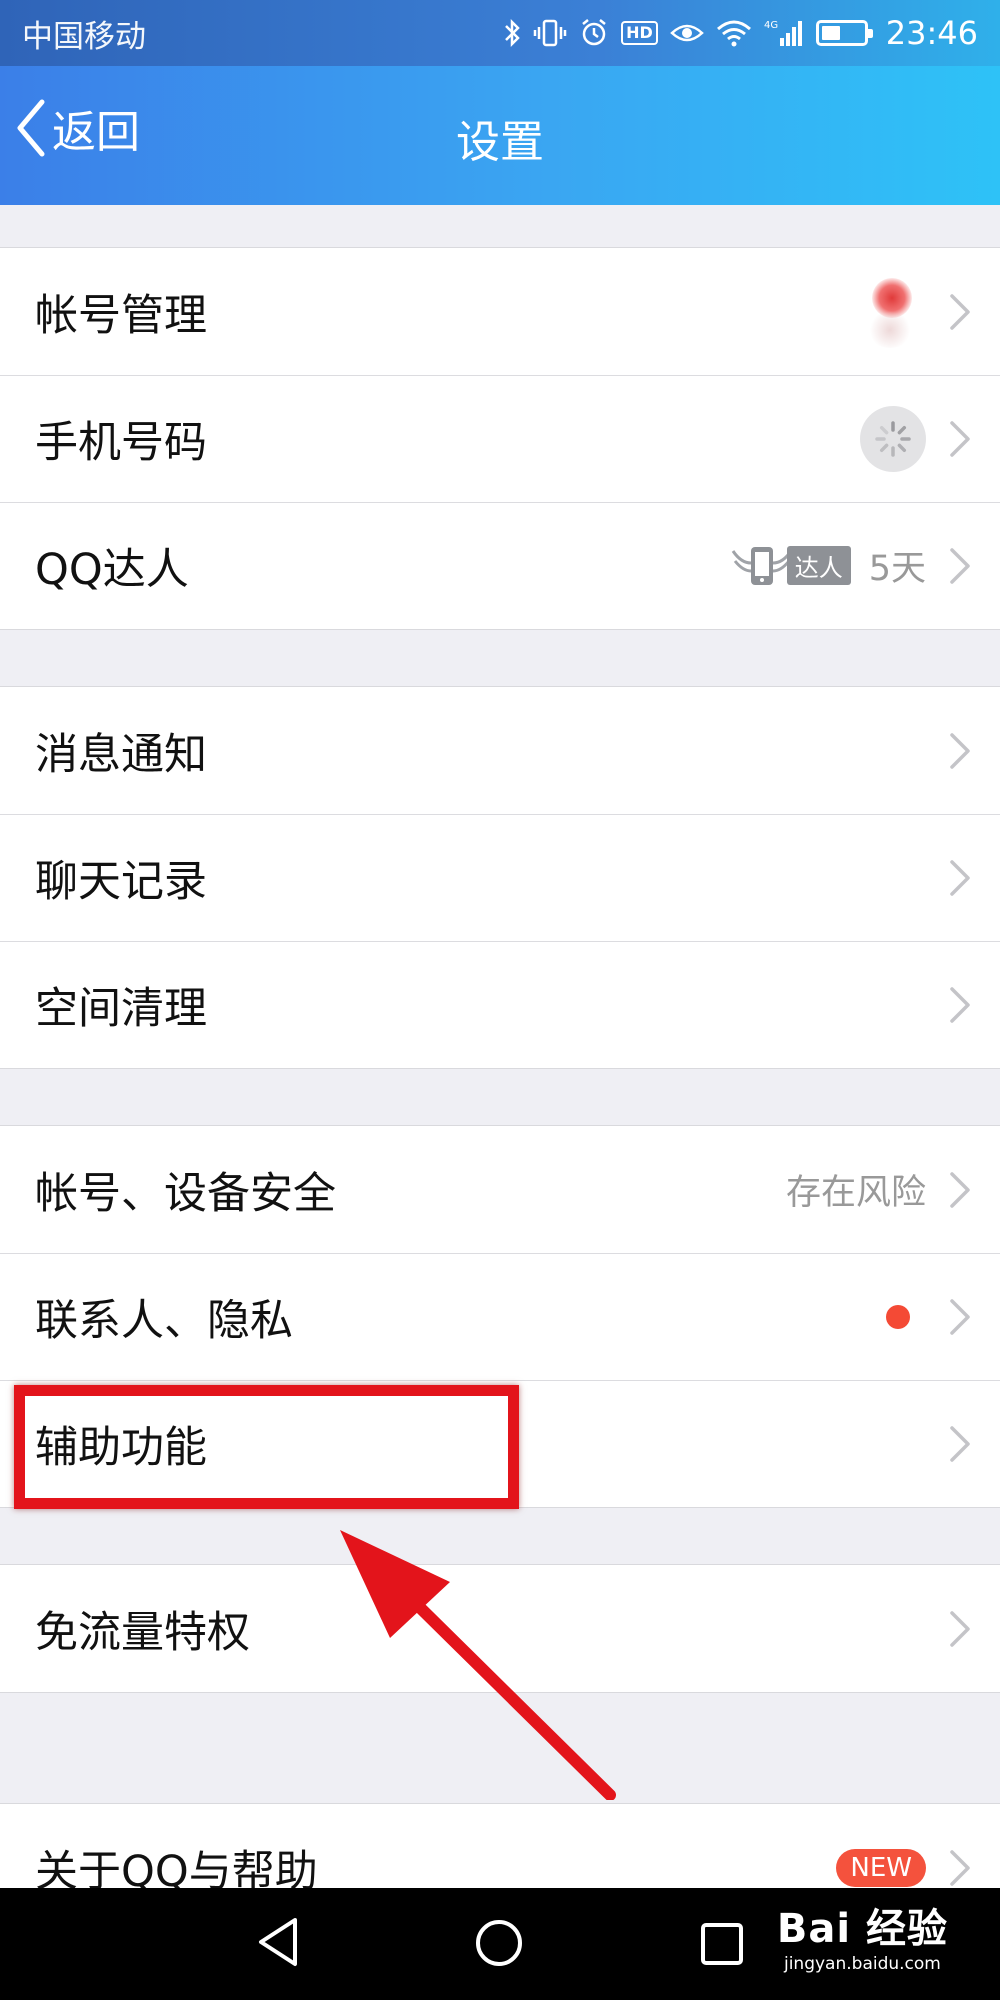 This screenshot has height=2000, width=1000. I want to click on eye-icon, so click(686, 33).